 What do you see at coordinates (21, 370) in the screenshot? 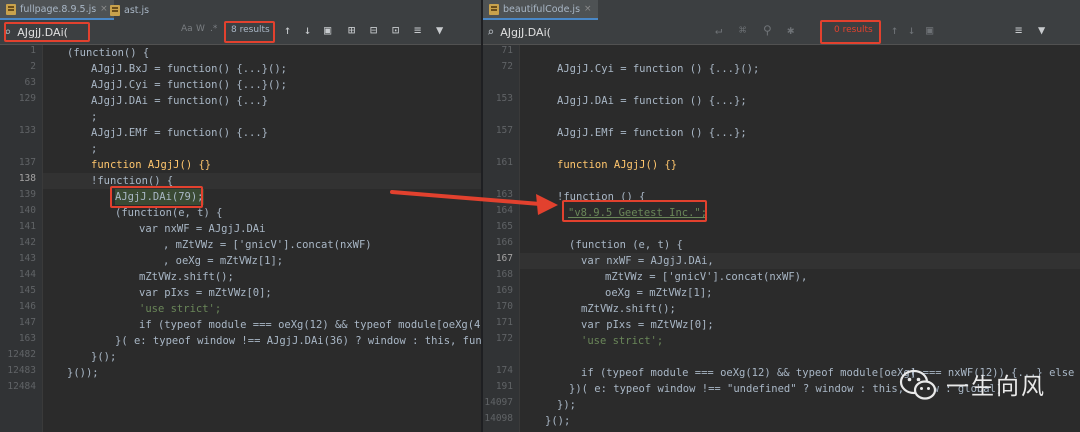
I see `line-number: 12483` at bounding box center [21, 370].